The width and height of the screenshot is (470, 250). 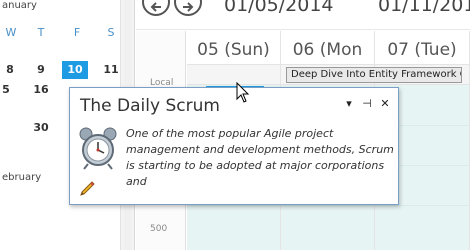 What do you see at coordinates (233, 48) in the screenshot?
I see `day-header: 05 (Sun)` at bounding box center [233, 48].